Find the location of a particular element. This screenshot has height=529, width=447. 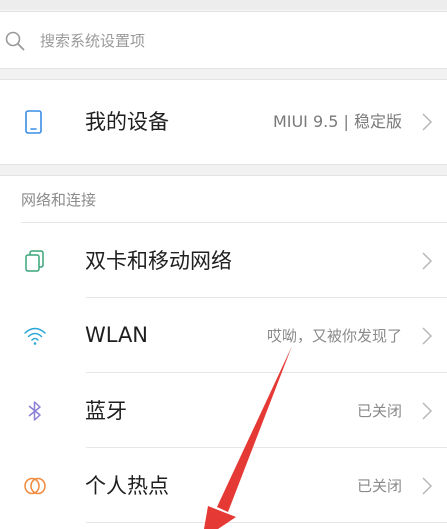

wifi-icon is located at coordinates (35, 336).